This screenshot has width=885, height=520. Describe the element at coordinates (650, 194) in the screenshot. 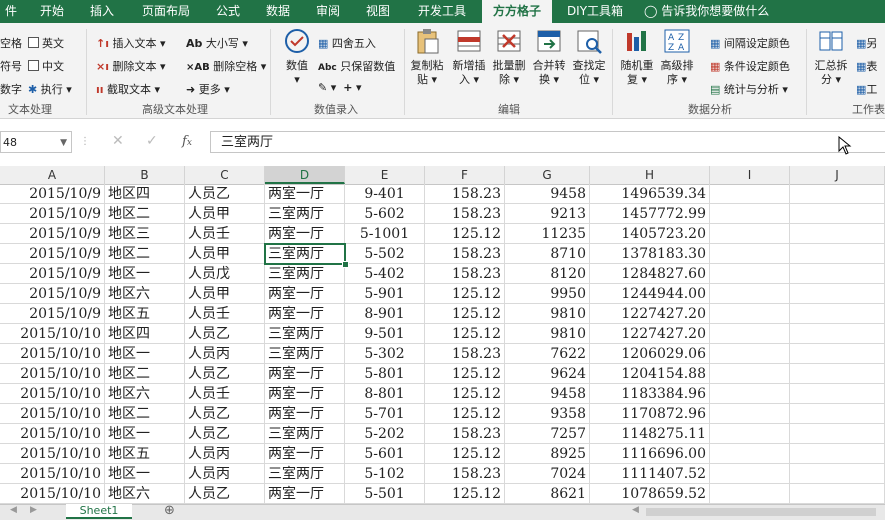

I see `cell-total: 1496539.34` at that location.